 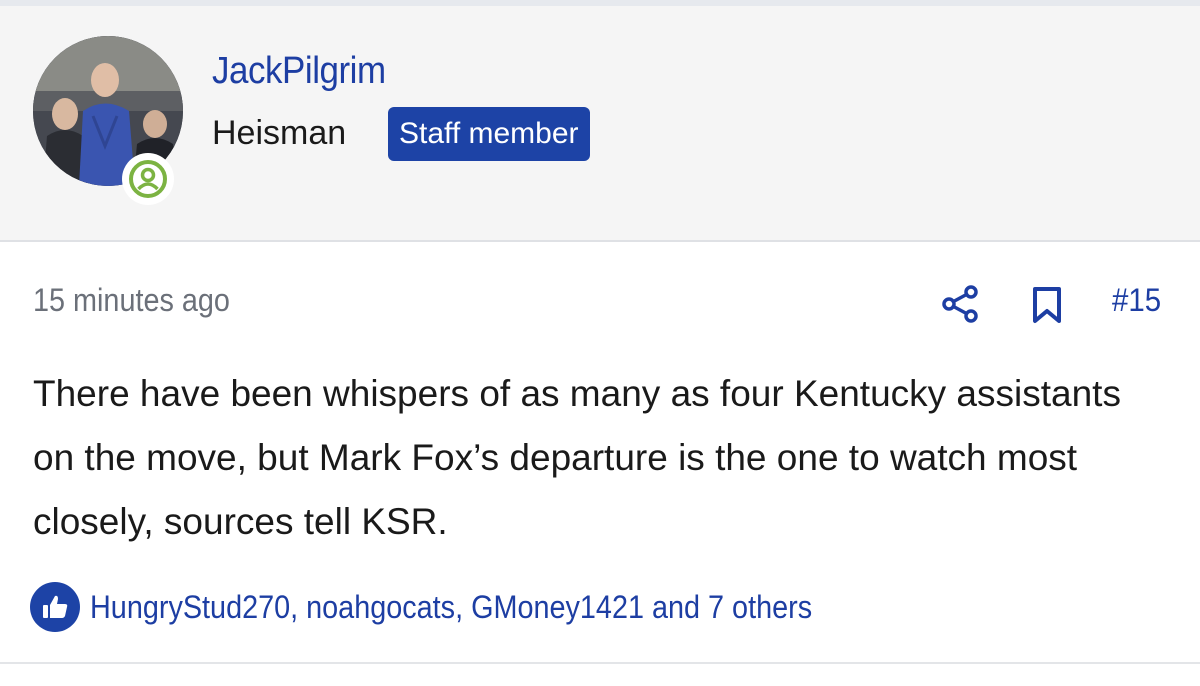 What do you see at coordinates (960, 304) in the screenshot?
I see `share-icon` at bounding box center [960, 304].